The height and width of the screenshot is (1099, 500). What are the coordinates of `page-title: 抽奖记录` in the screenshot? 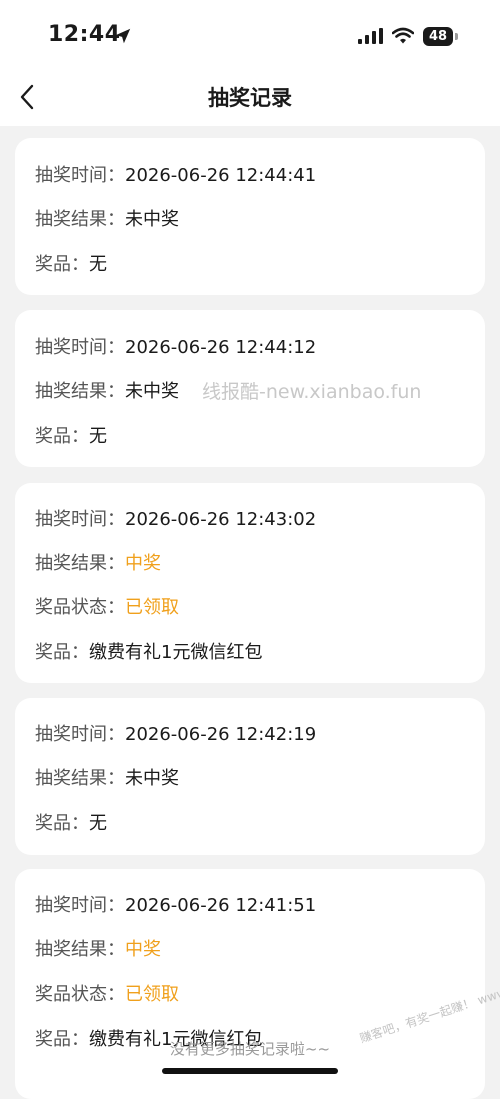 It's located at (250, 98).